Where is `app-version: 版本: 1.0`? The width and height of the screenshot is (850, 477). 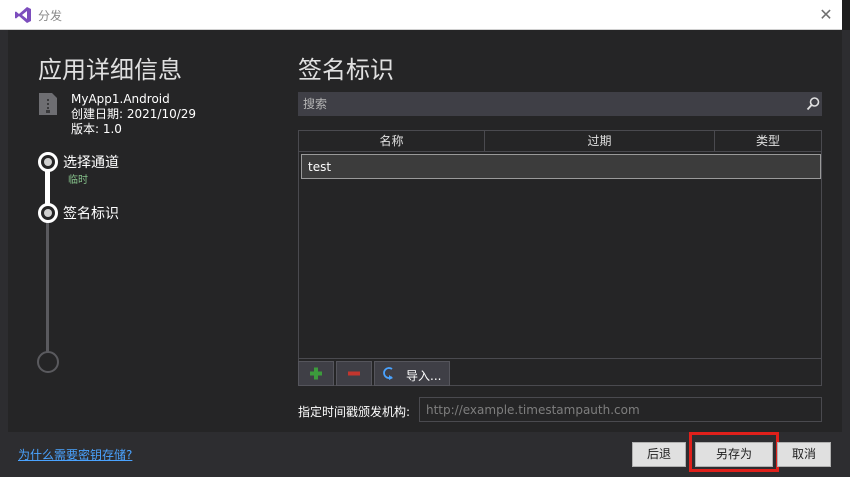
app-version: 版本: 1.0 is located at coordinates (96, 129).